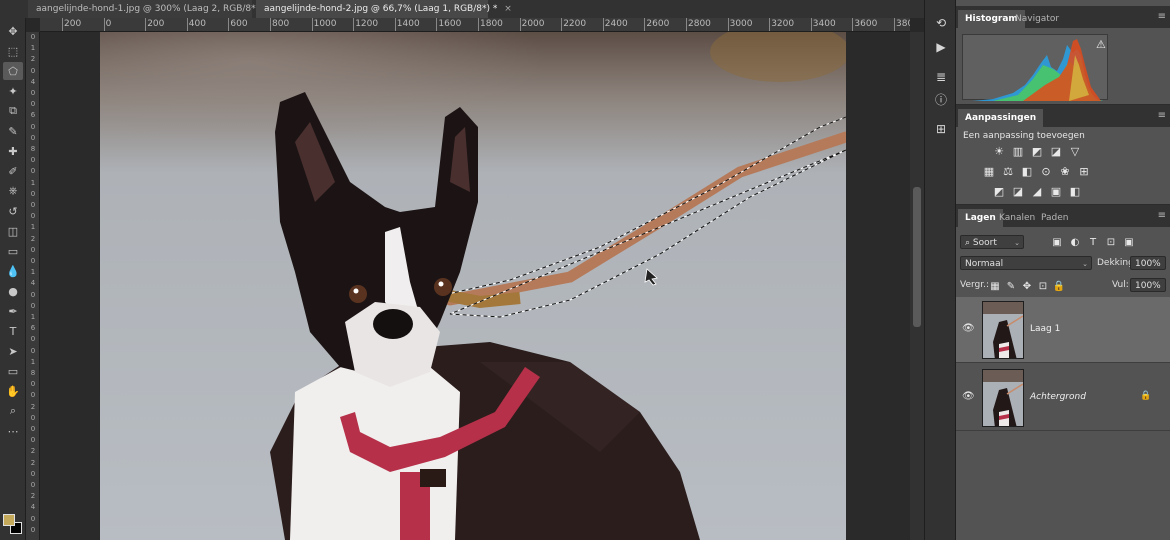 This screenshot has height=540, width=1170. I want to click on scrollbar-thumb, so click(917, 257).